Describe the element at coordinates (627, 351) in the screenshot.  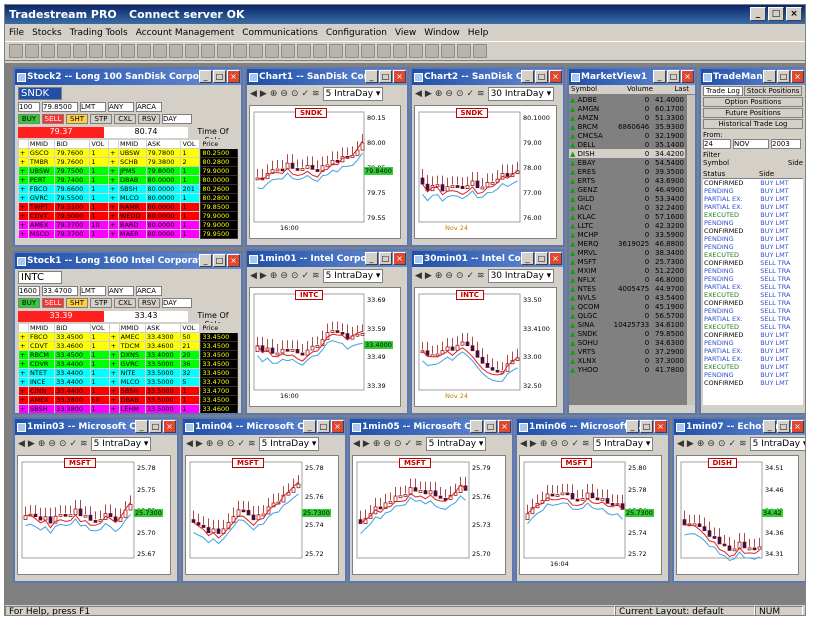
I see `list-item: ▲ VRTS 0 37.2900` at that location.